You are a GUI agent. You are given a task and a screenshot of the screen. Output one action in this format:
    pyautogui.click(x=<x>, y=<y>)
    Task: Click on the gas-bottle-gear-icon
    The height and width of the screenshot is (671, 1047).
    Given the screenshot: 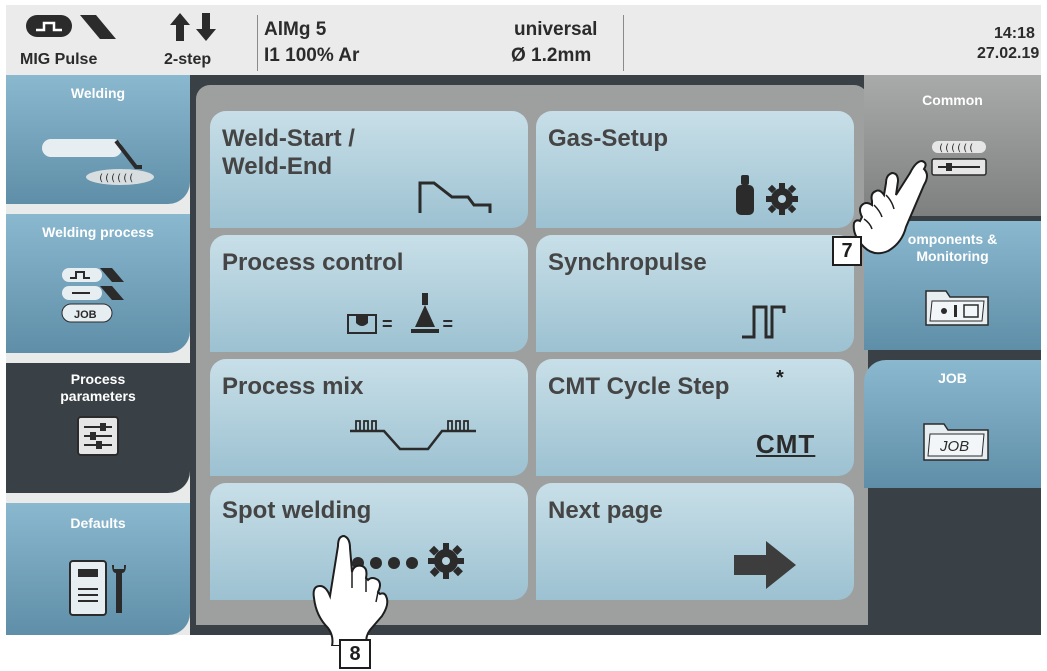 What is the action you would take?
    pyautogui.click(x=767, y=195)
    